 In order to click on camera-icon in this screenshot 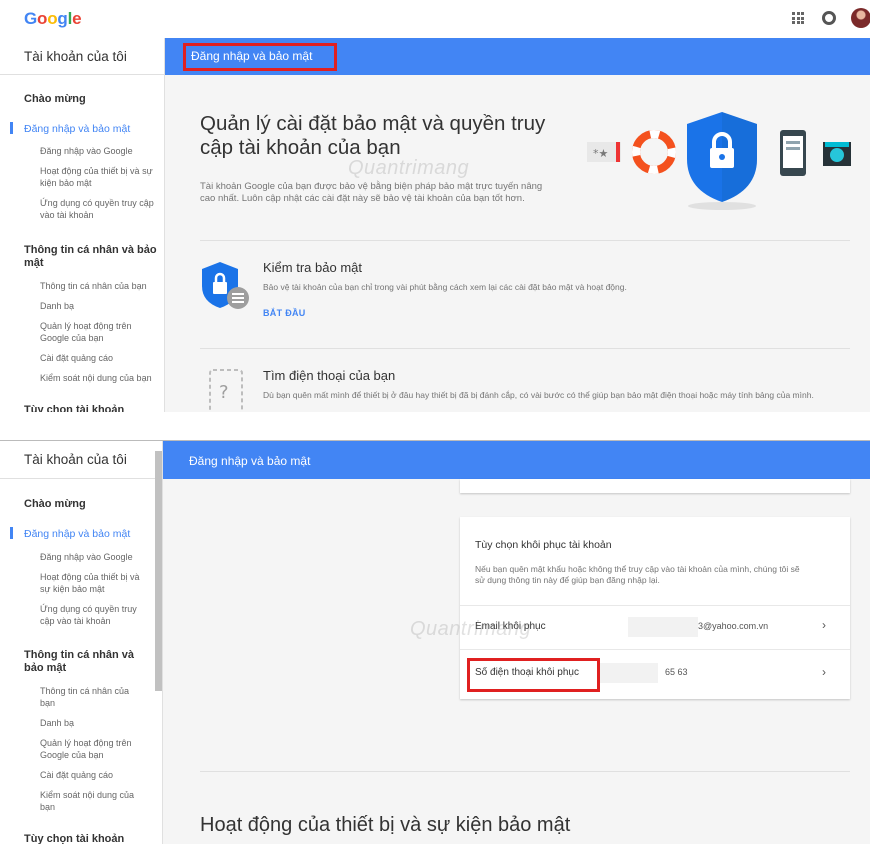, I will do `click(837, 154)`.